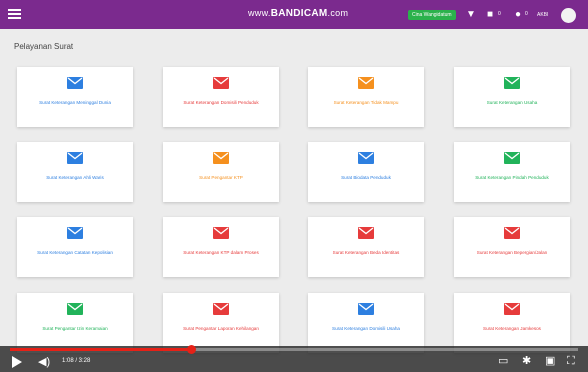 The height and width of the screenshot is (372, 588). I want to click on service-card-label: Surat Keterangan Meninggal Dunia, so click(75, 102).